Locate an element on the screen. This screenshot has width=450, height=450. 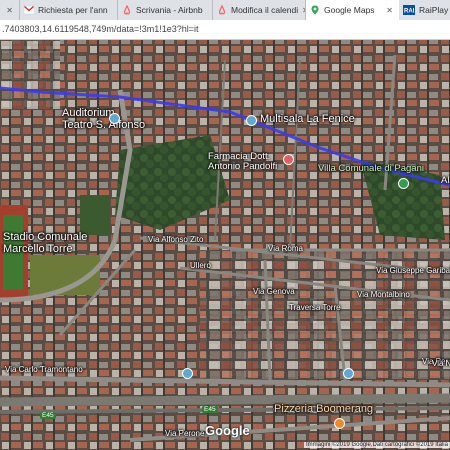
tab-airbnb-calendar: Modifica il calendi ✕ is located at coordinates (259, 10).